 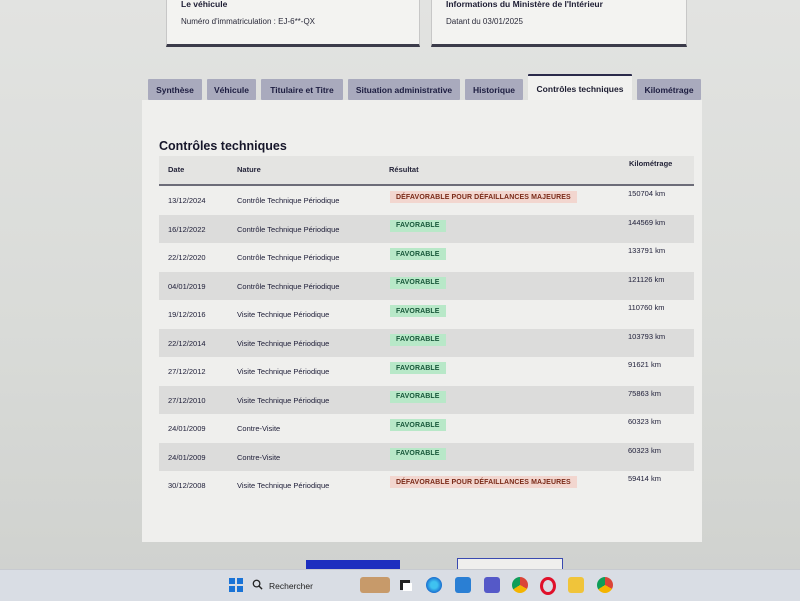 I want to click on row-kilometrage: 133791 km, so click(x=647, y=250).